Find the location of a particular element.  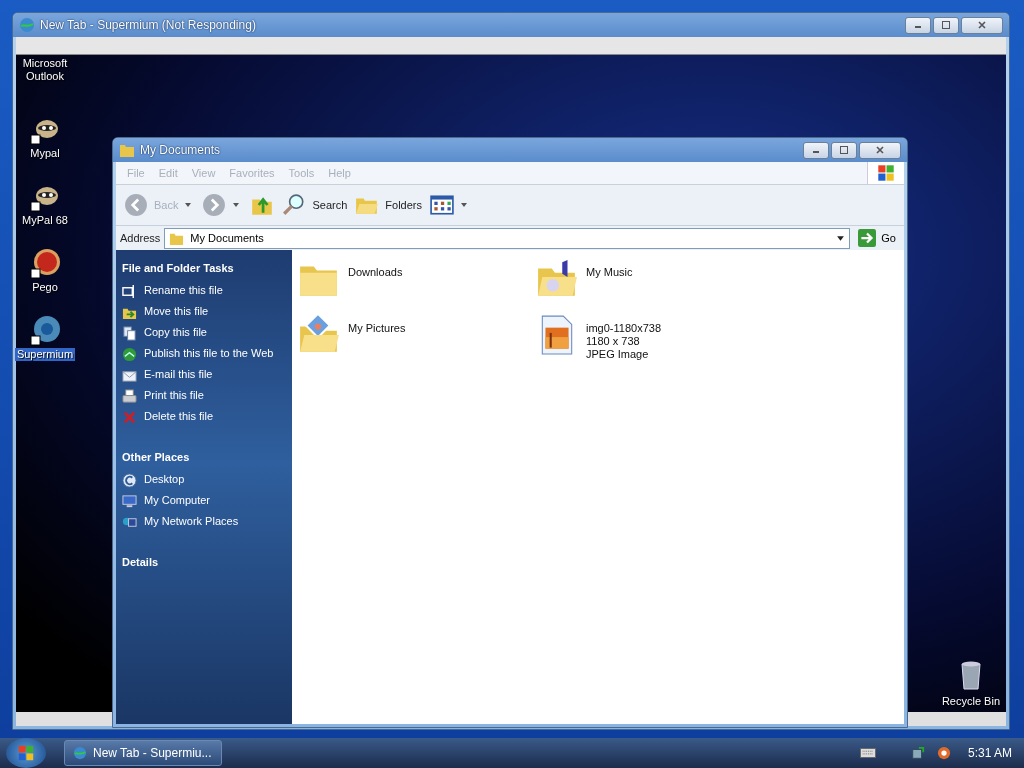

monitor-icon is located at coordinates (129, 501).